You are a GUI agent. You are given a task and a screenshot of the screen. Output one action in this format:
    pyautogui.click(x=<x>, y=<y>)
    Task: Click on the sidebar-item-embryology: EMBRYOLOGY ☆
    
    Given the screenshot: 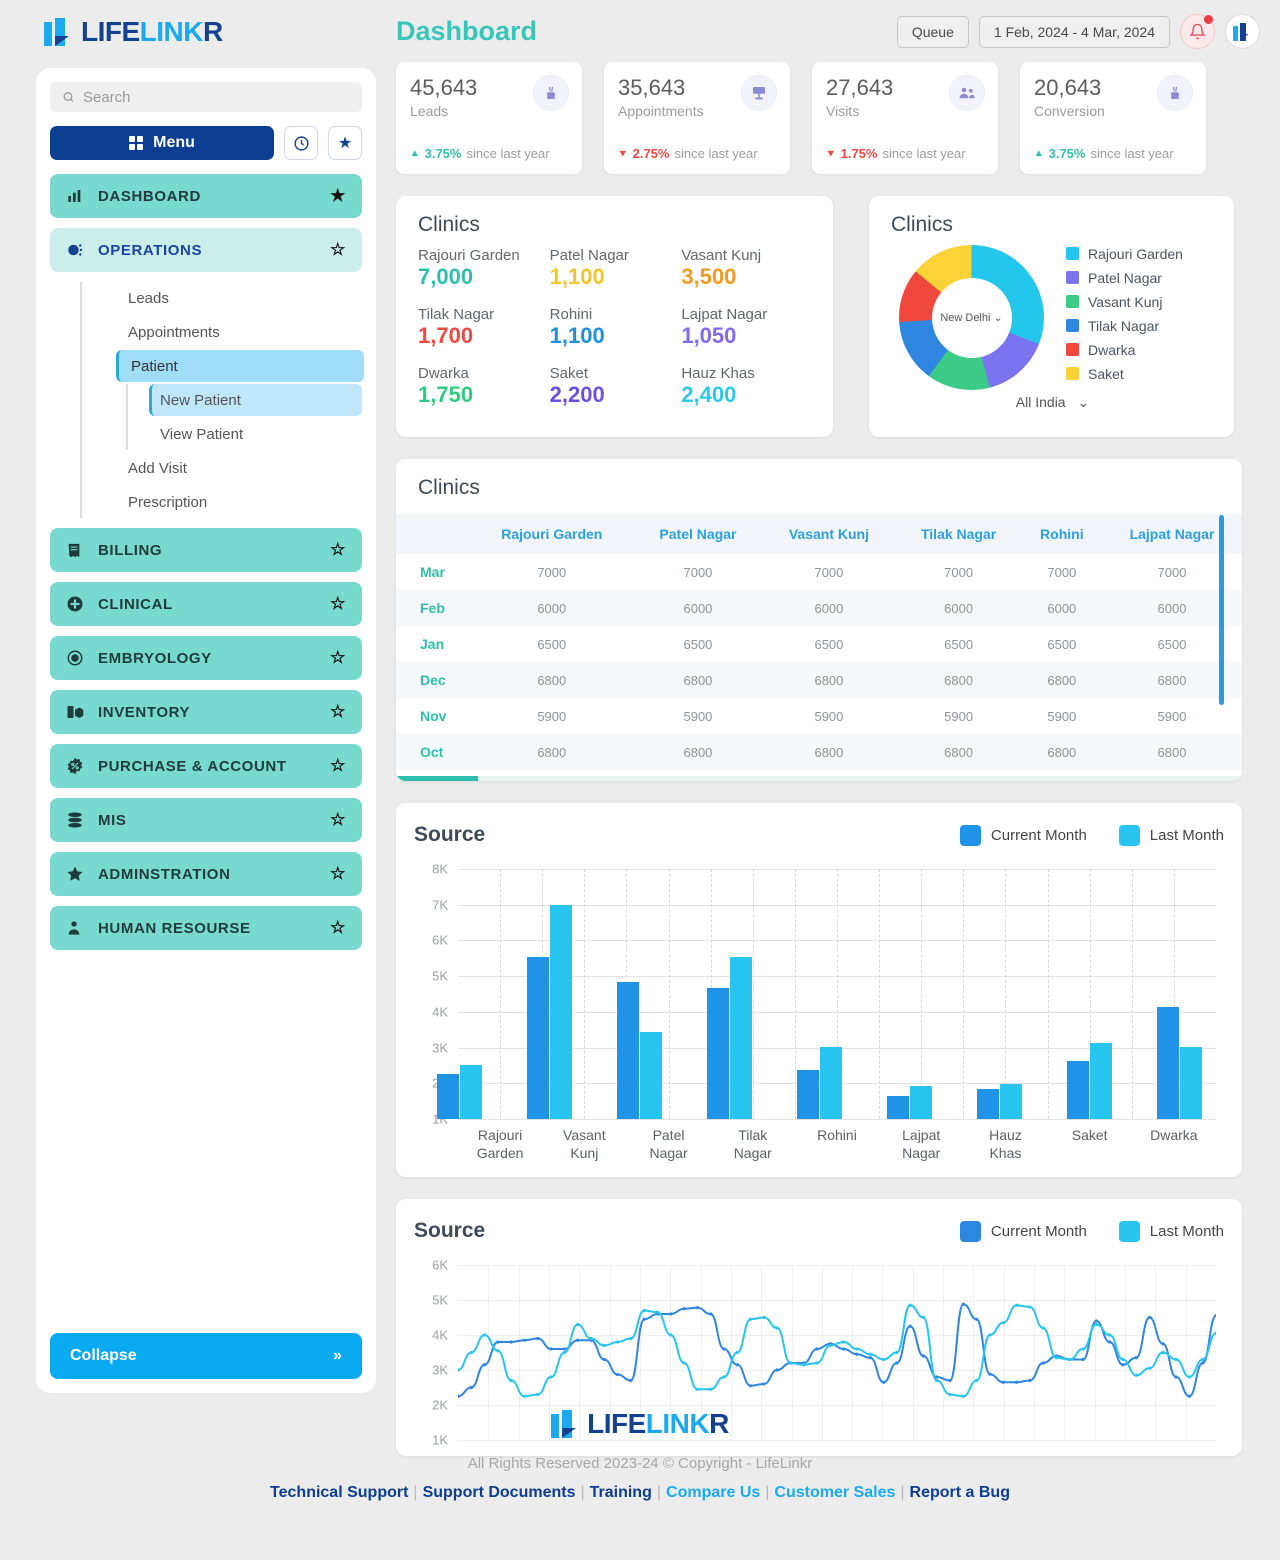 What is the action you would take?
    pyautogui.click(x=206, y=658)
    